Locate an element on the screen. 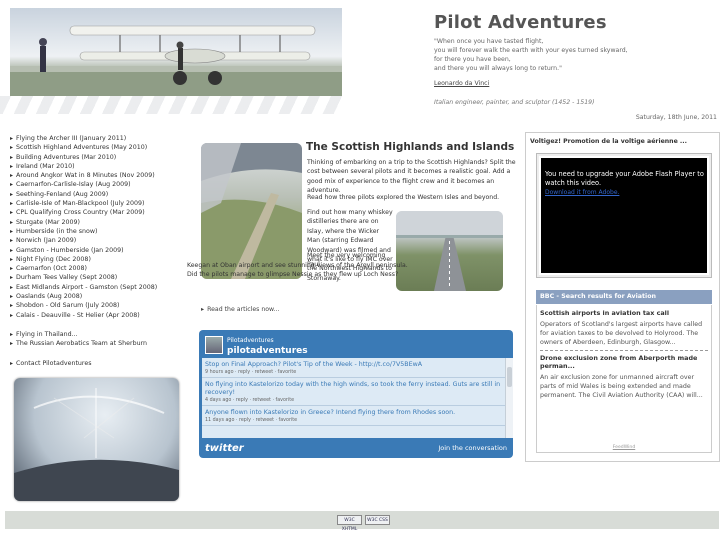 The image size is (727, 545). sidebar-link: Flying the Archer III (January 2011) is located at coordinates (71, 138).